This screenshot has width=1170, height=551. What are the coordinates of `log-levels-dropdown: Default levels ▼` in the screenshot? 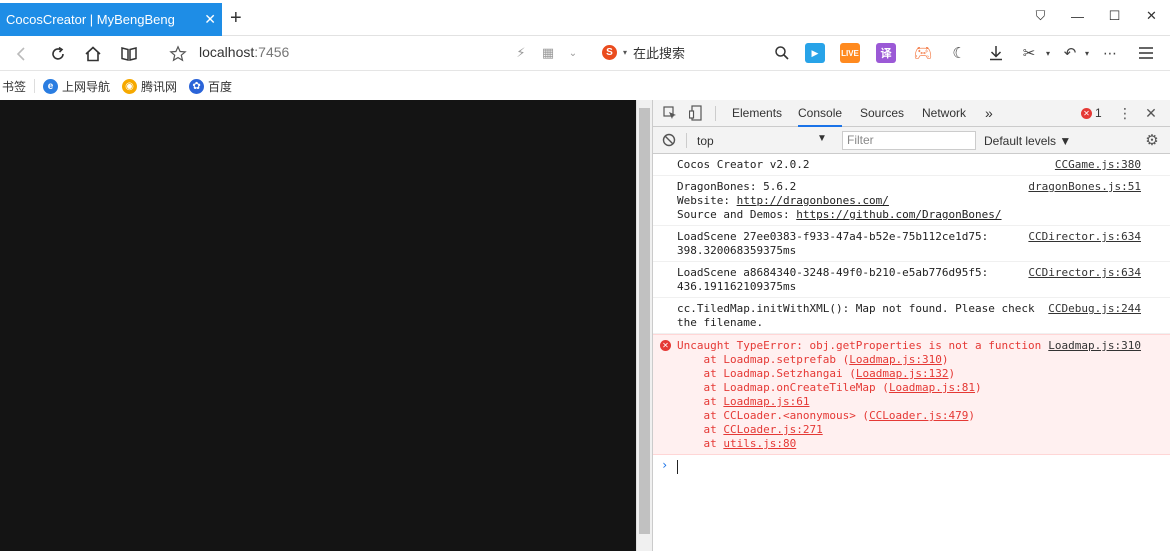 It's located at (1027, 141).